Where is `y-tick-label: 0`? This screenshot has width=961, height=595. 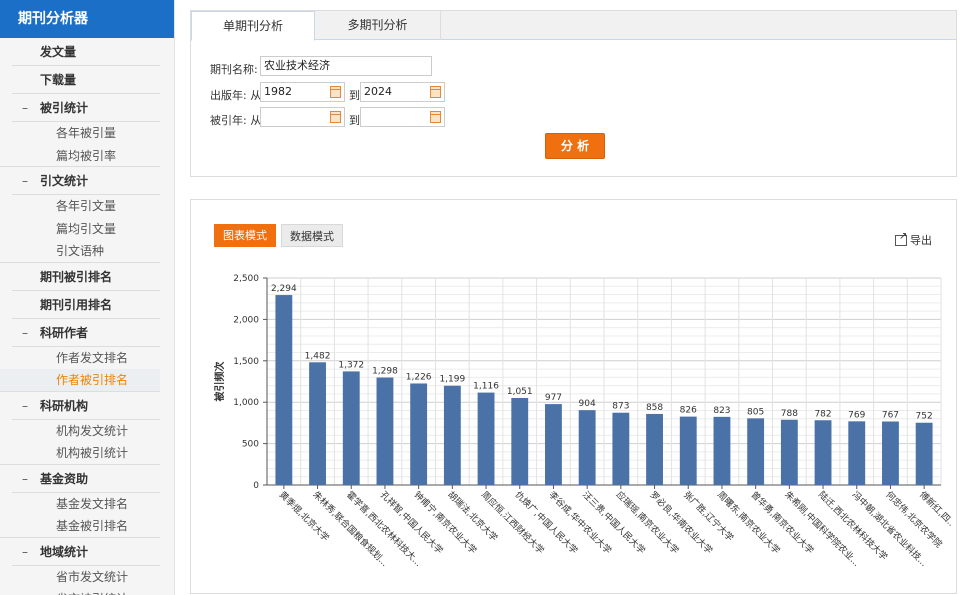
y-tick-label: 0 is located at coordinates (256, 486).